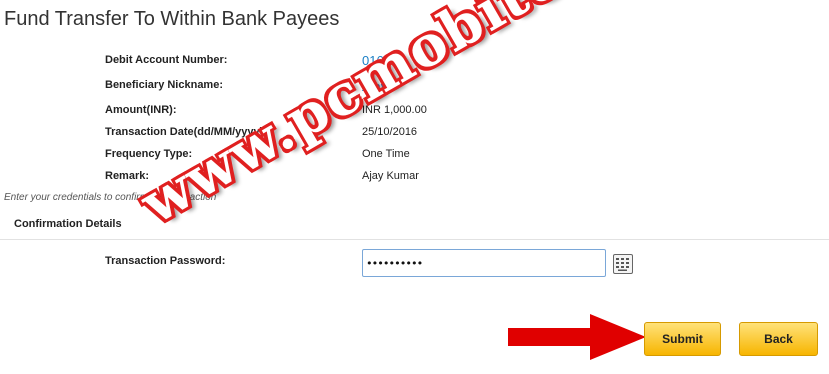 The width and height of the screenshot is (829, 374). What do you see at coordinates (623, 264) in the screenshot?
I see `keyboard-icon` at bounding box center [623, 264].